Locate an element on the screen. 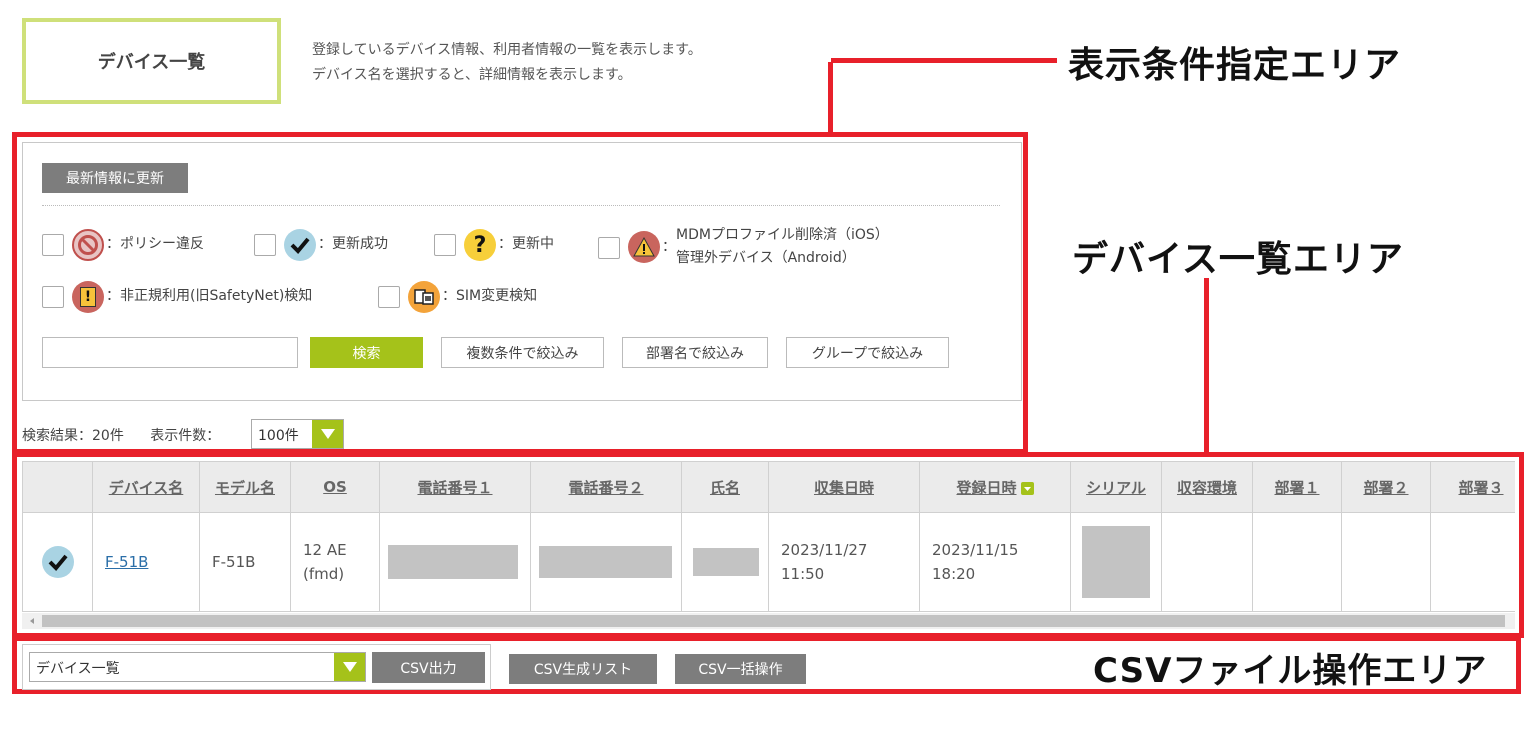  sim-change-icon is located at coordinates (424, 297).